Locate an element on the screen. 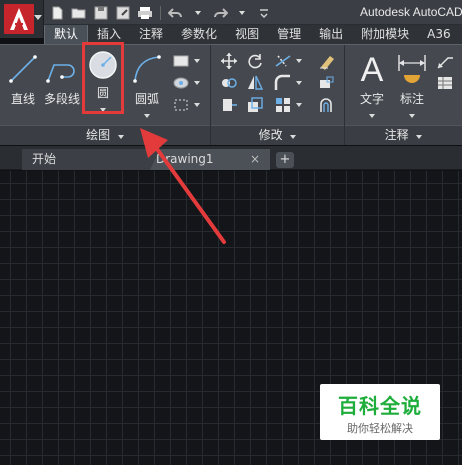 This screenshot has height=465, width=462. array-dropdown-icon is located at coordinates (299, 105).